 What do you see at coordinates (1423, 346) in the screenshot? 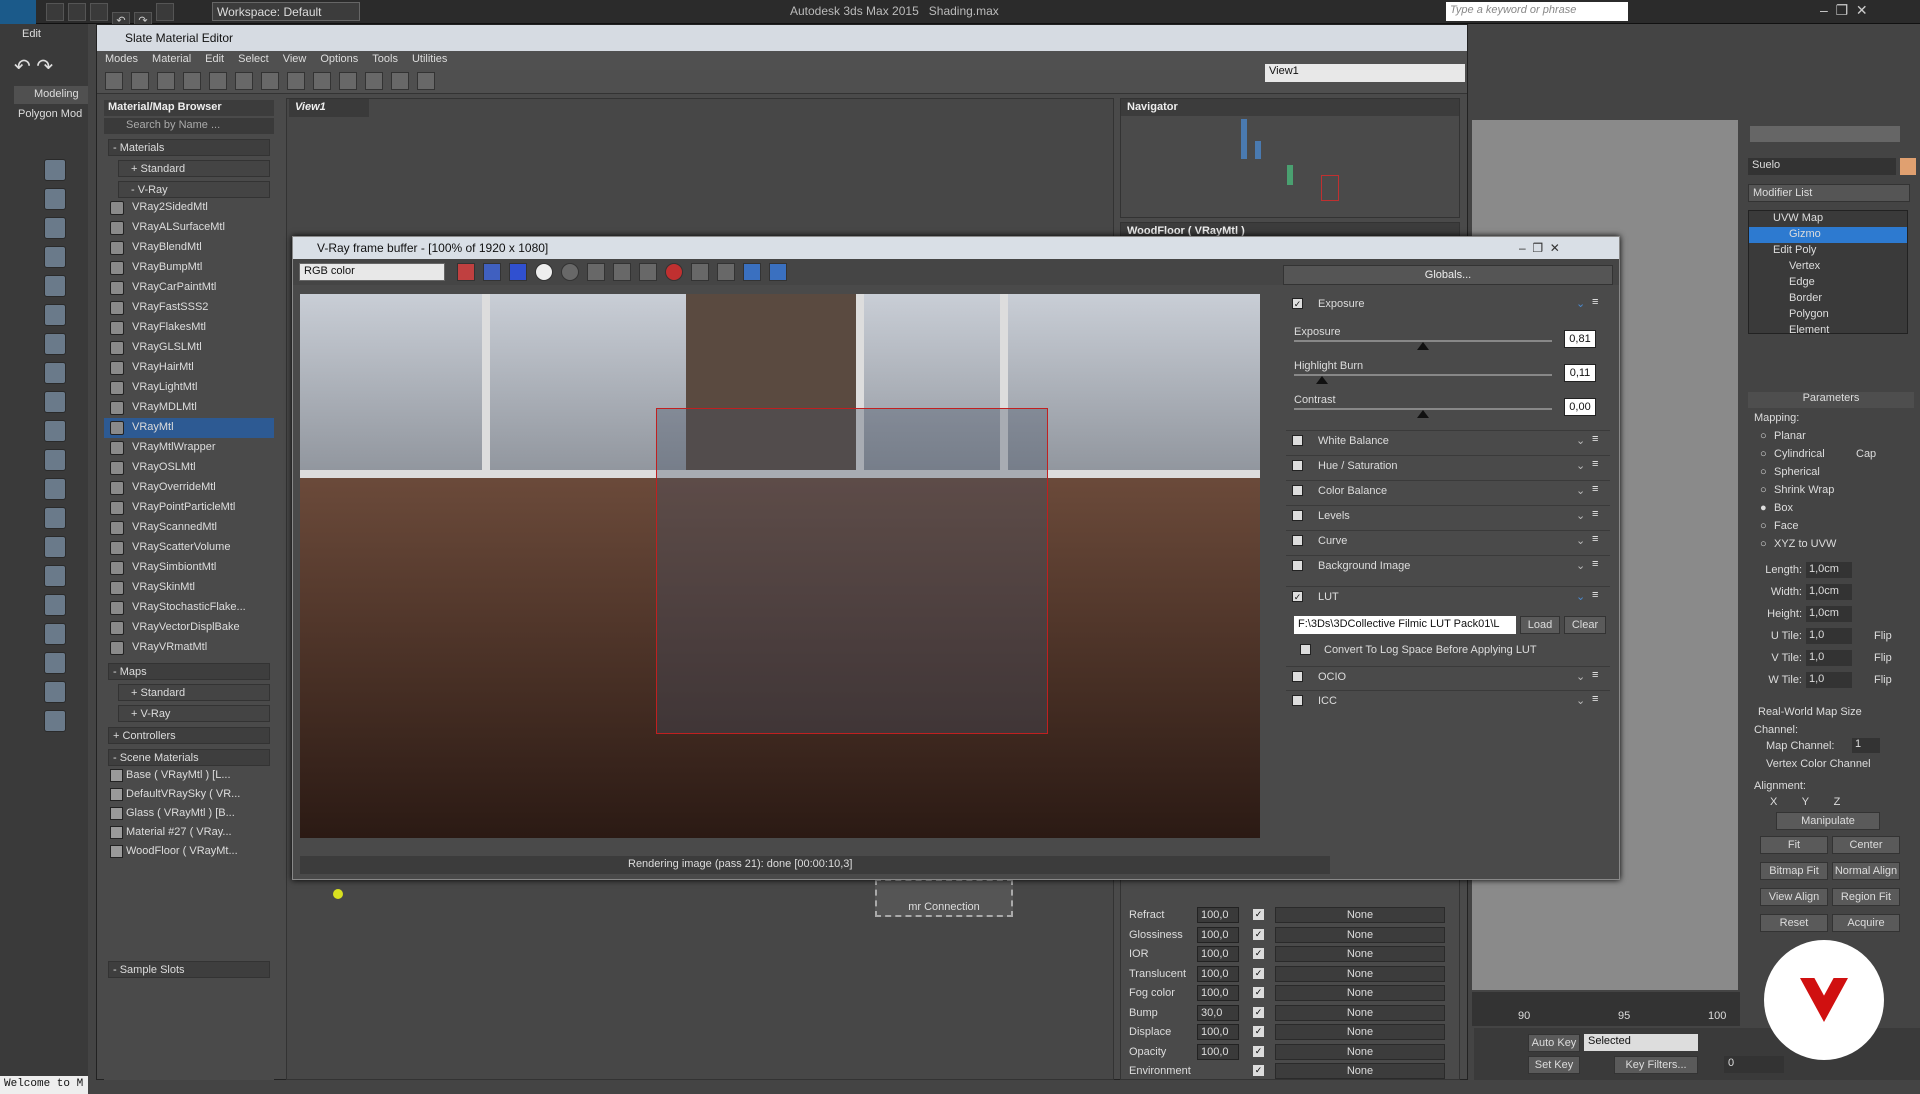
I see `exposure-slider-handle` at bounding box center [1423, 346].